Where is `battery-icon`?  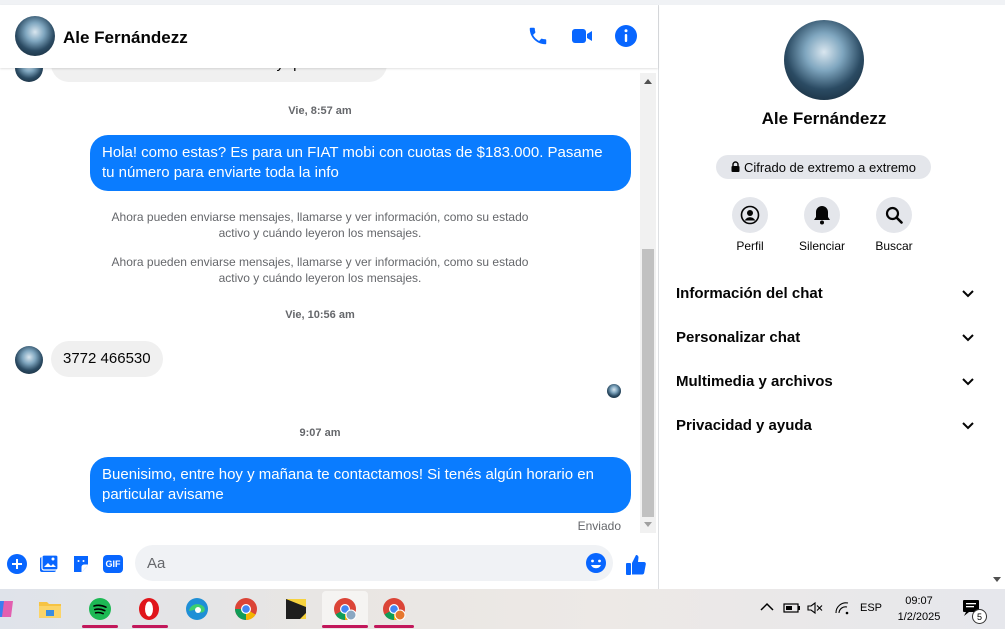
battery-icon is located at coordinates (792, 609).